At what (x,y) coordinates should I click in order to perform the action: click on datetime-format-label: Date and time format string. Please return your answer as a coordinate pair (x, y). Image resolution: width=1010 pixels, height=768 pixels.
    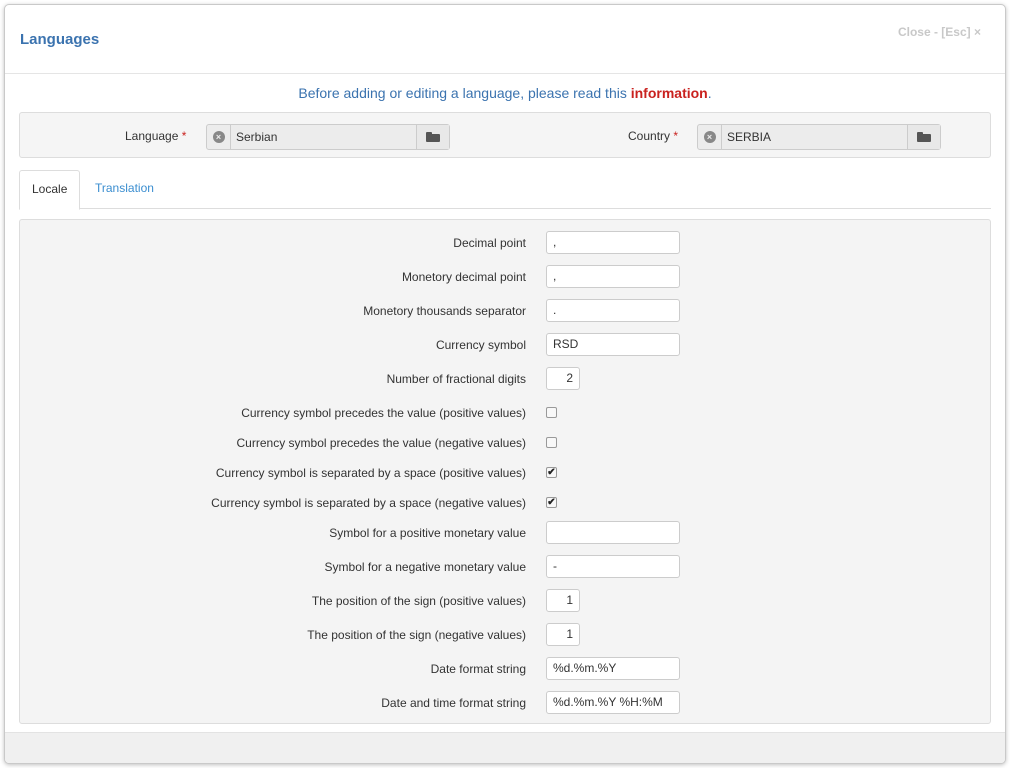
    Looking at the image, I should click on (453, 703).